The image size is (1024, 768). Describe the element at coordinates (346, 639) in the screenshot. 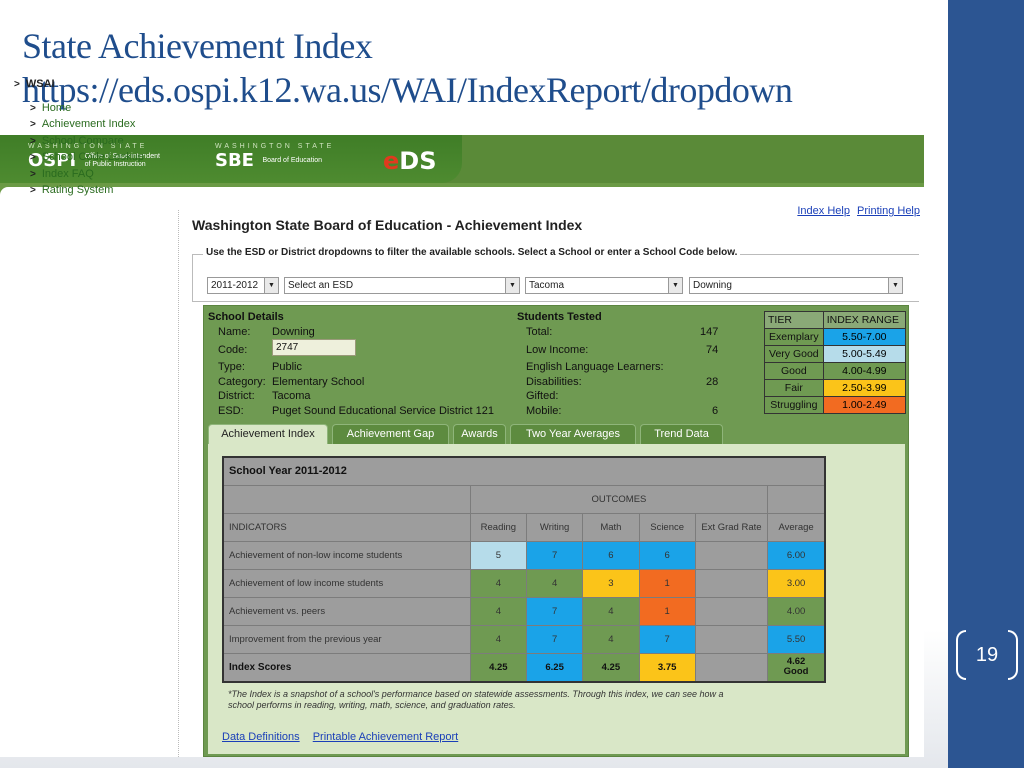

I see `row-label: Improvement from the previous year` at that location.